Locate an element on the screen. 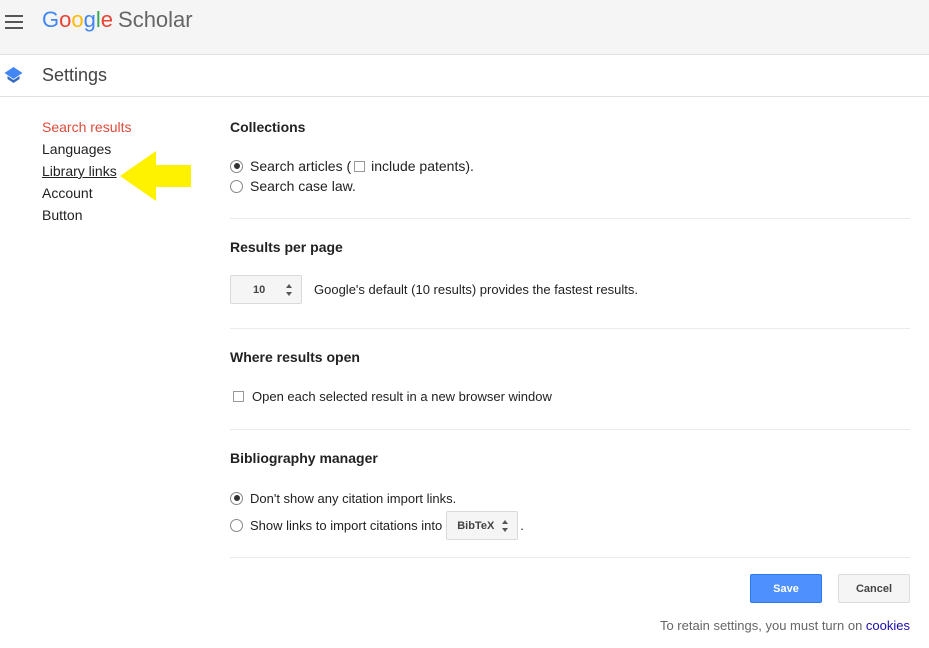  section-heading: Bibliography manager is located at coordinates (304, 458).